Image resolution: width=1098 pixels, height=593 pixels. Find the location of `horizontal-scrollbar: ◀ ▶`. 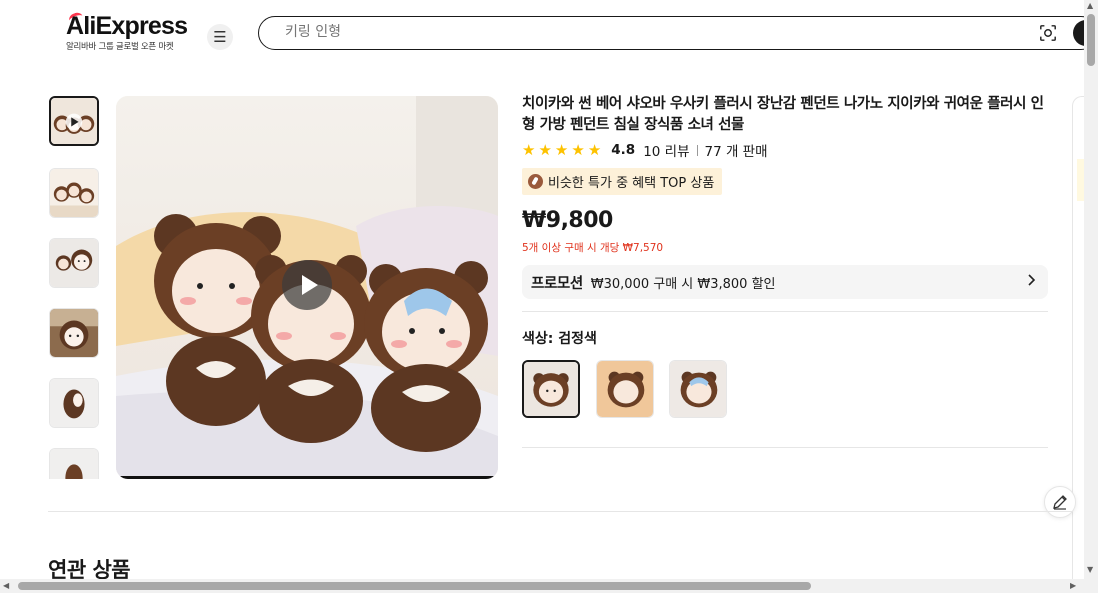

horizontal-scrollbar: ◀ ▶ is located at coordinates (542, 586).